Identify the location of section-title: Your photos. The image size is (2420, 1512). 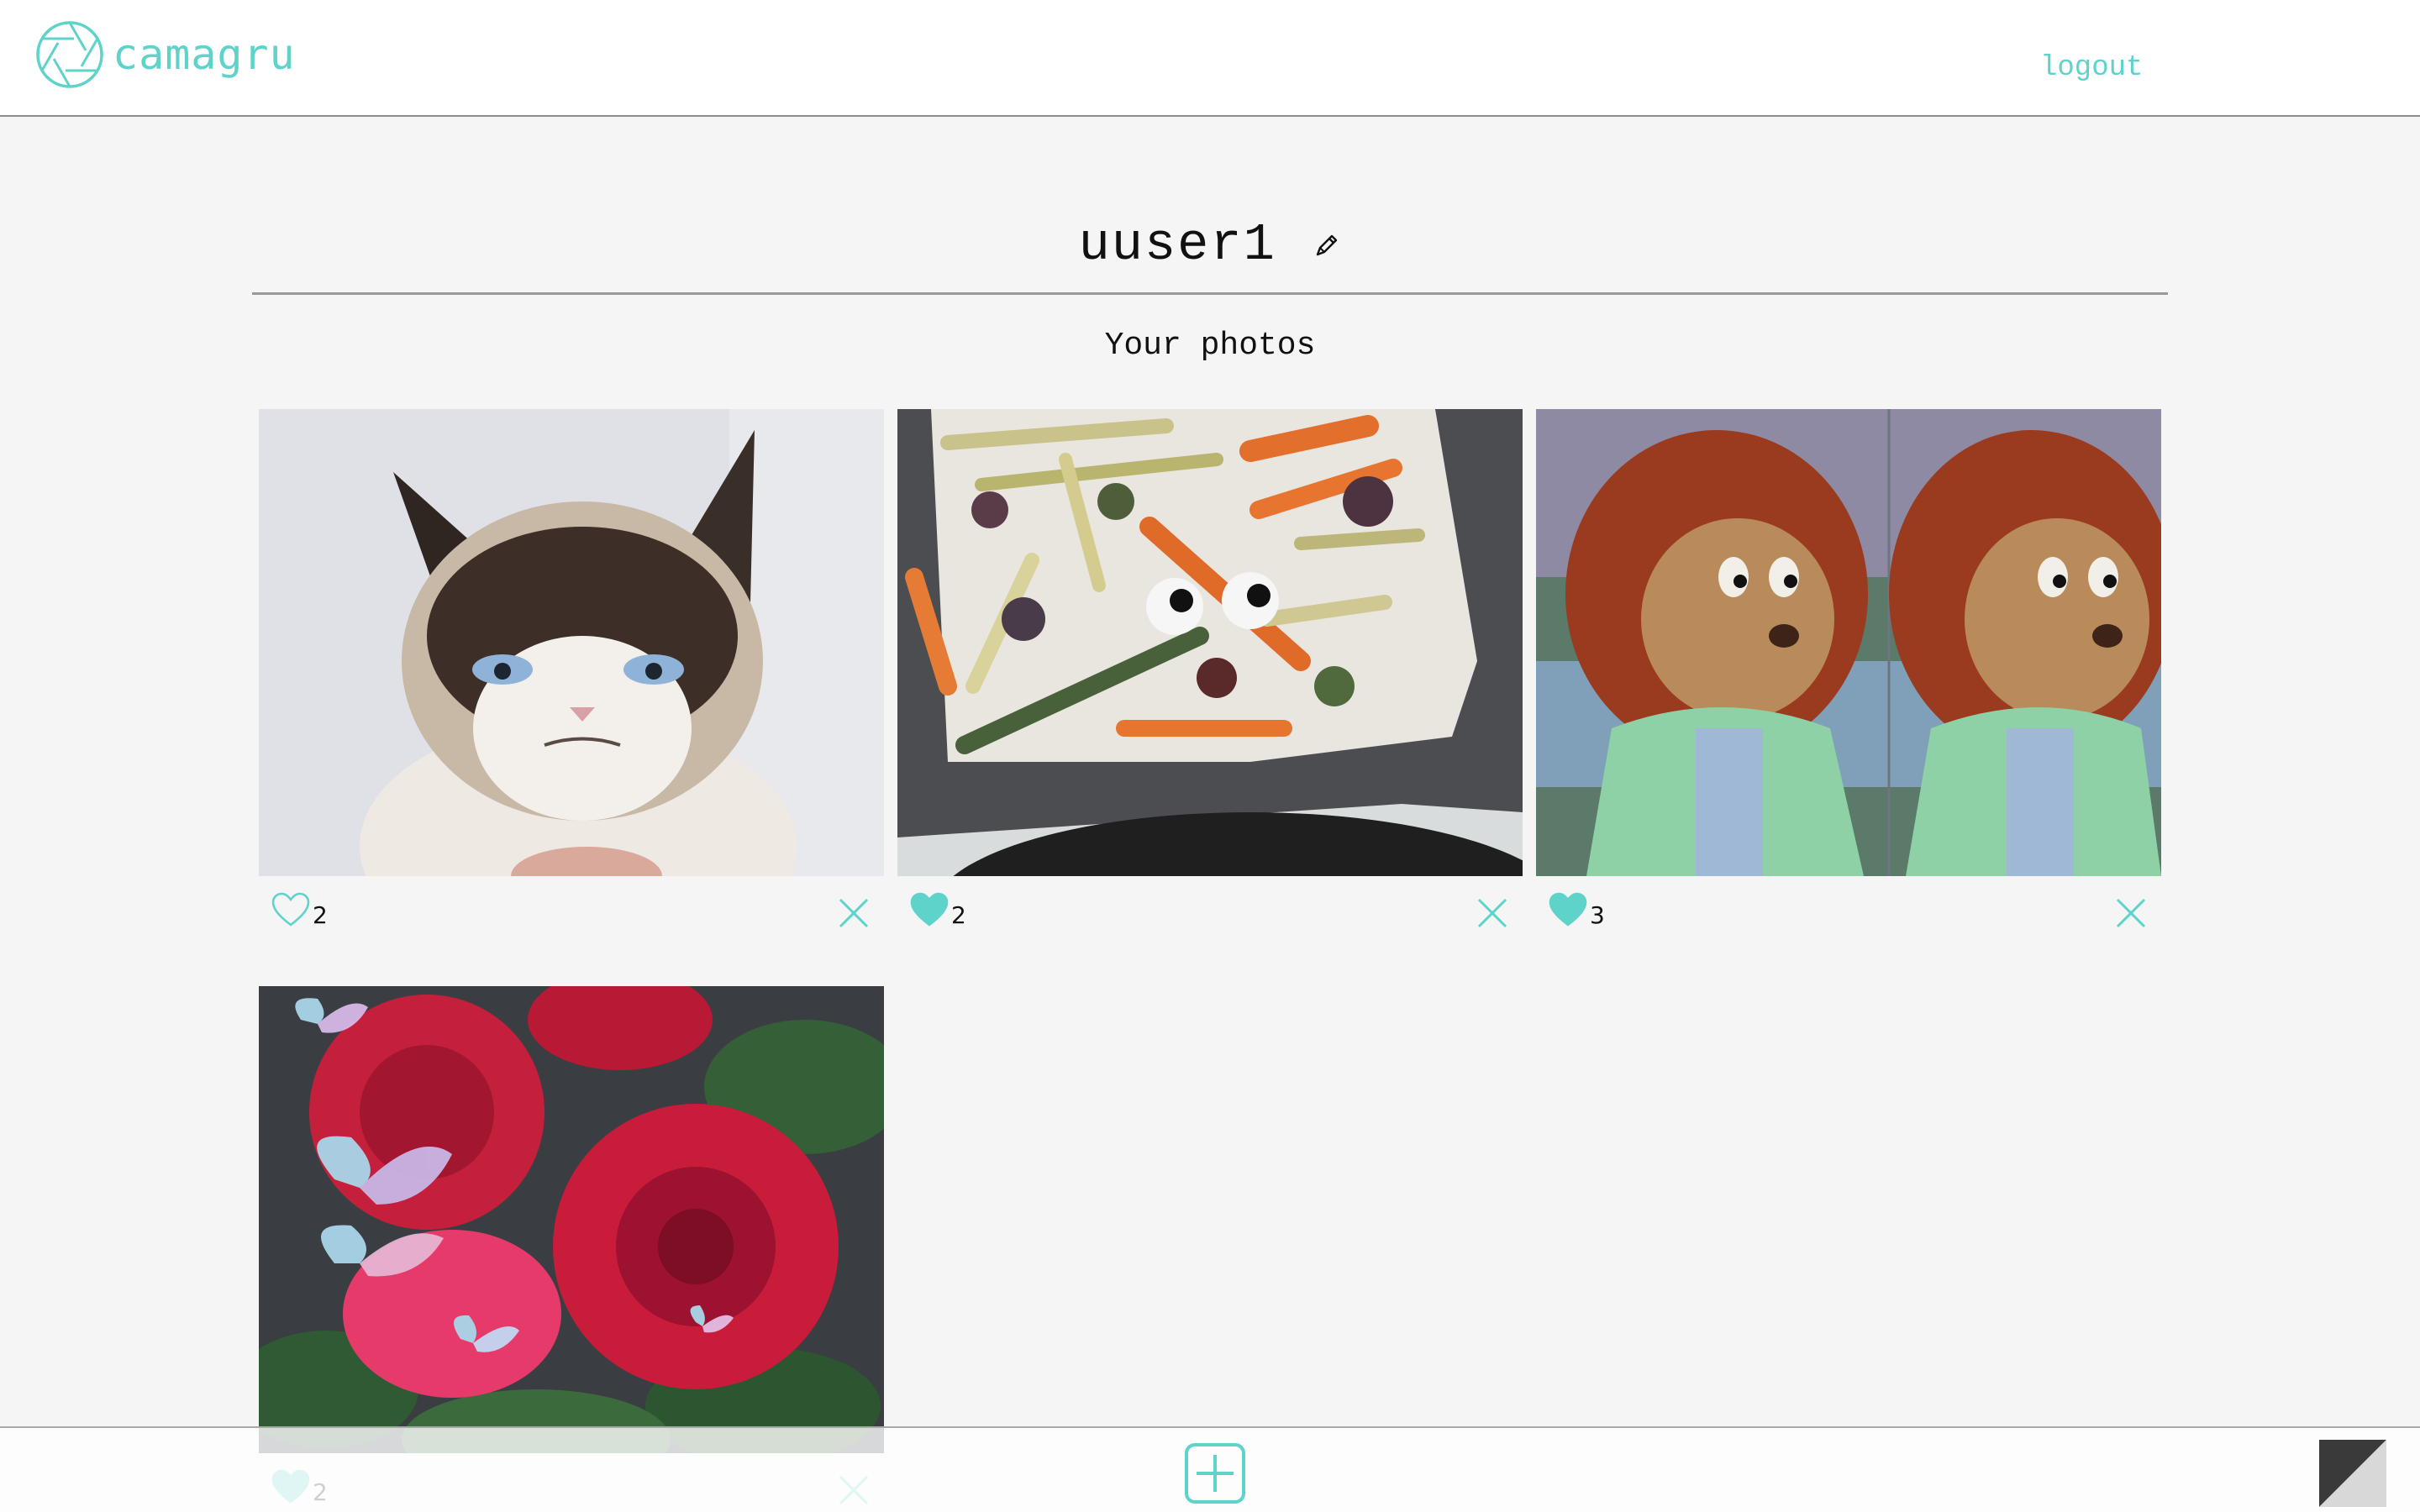
(1210, 346).